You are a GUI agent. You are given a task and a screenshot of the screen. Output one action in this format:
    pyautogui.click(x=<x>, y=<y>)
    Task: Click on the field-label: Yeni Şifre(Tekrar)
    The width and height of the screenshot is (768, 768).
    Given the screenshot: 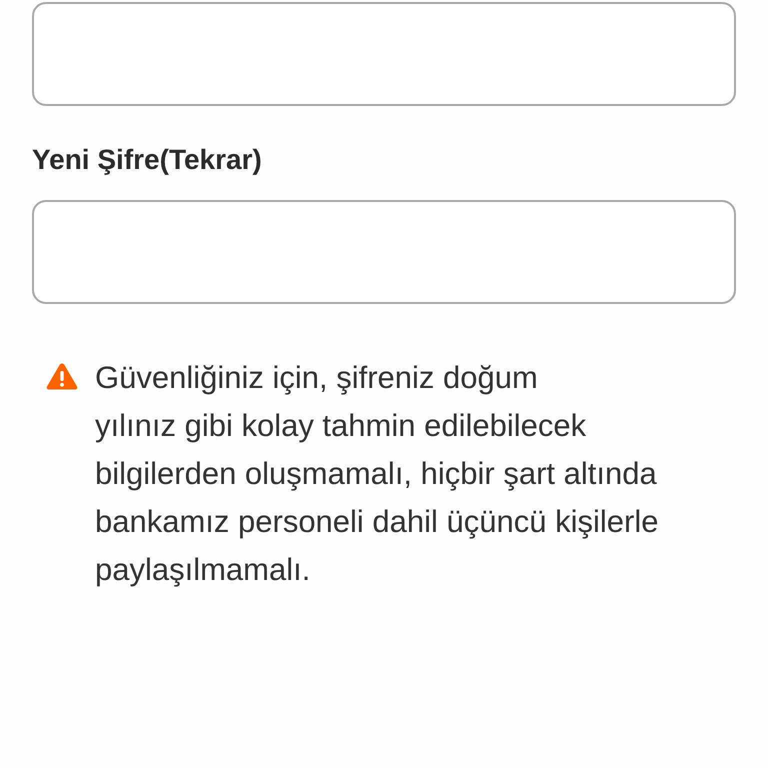 What is the action you would take?
    pyautogui.click(x=147, y=160)
    